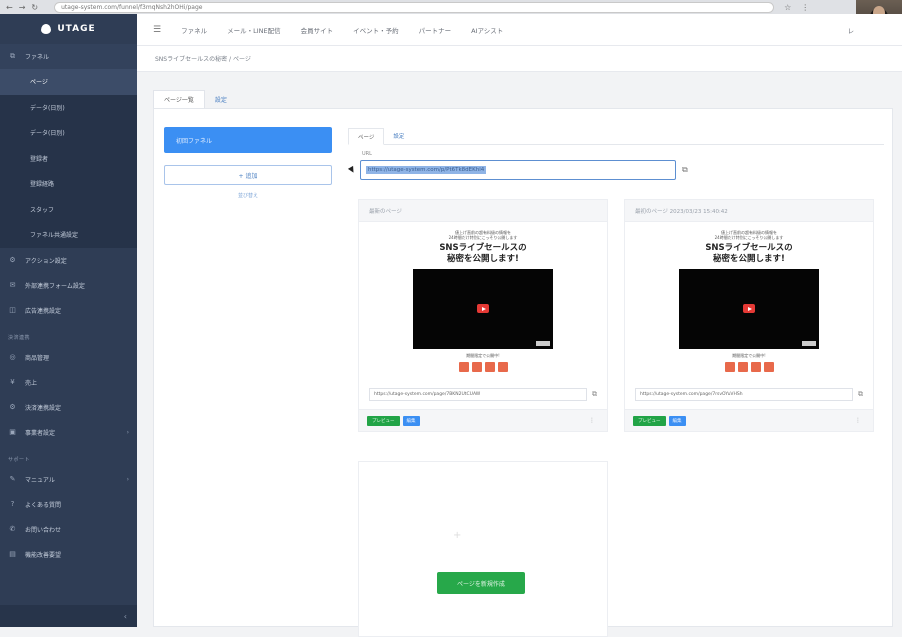 The image size is (902, 637). What do you see at coordinates (68, 504) in the screenshot?
I see `sidebar-item-faq: ? よくある質問` at bounding box center [68, 504].